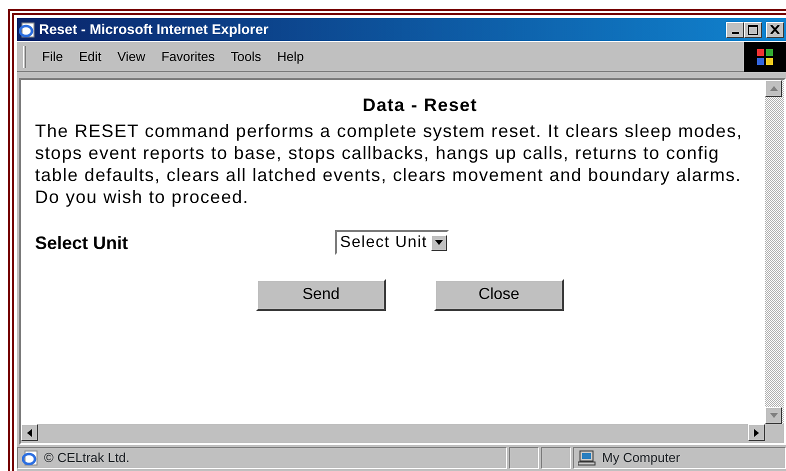 Image resolution: width=786 pixels, height=471 pixels. What do you see at coordinates (765, 57) in the screenshot?
I see `windows-logo-icon` at bounding box center [765, 57].